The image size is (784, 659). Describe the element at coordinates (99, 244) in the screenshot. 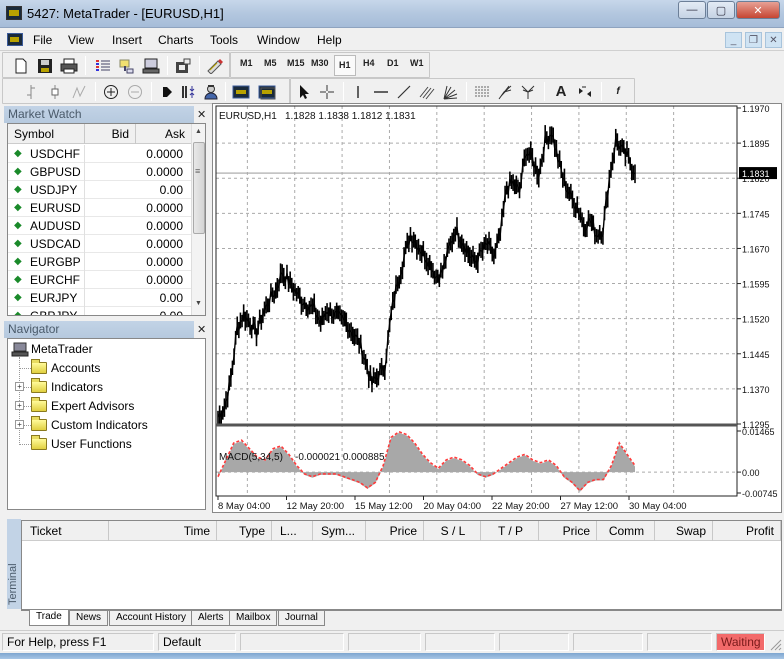

I see `market-watch-row: ◆ USDCAD 0.0000` at that location.